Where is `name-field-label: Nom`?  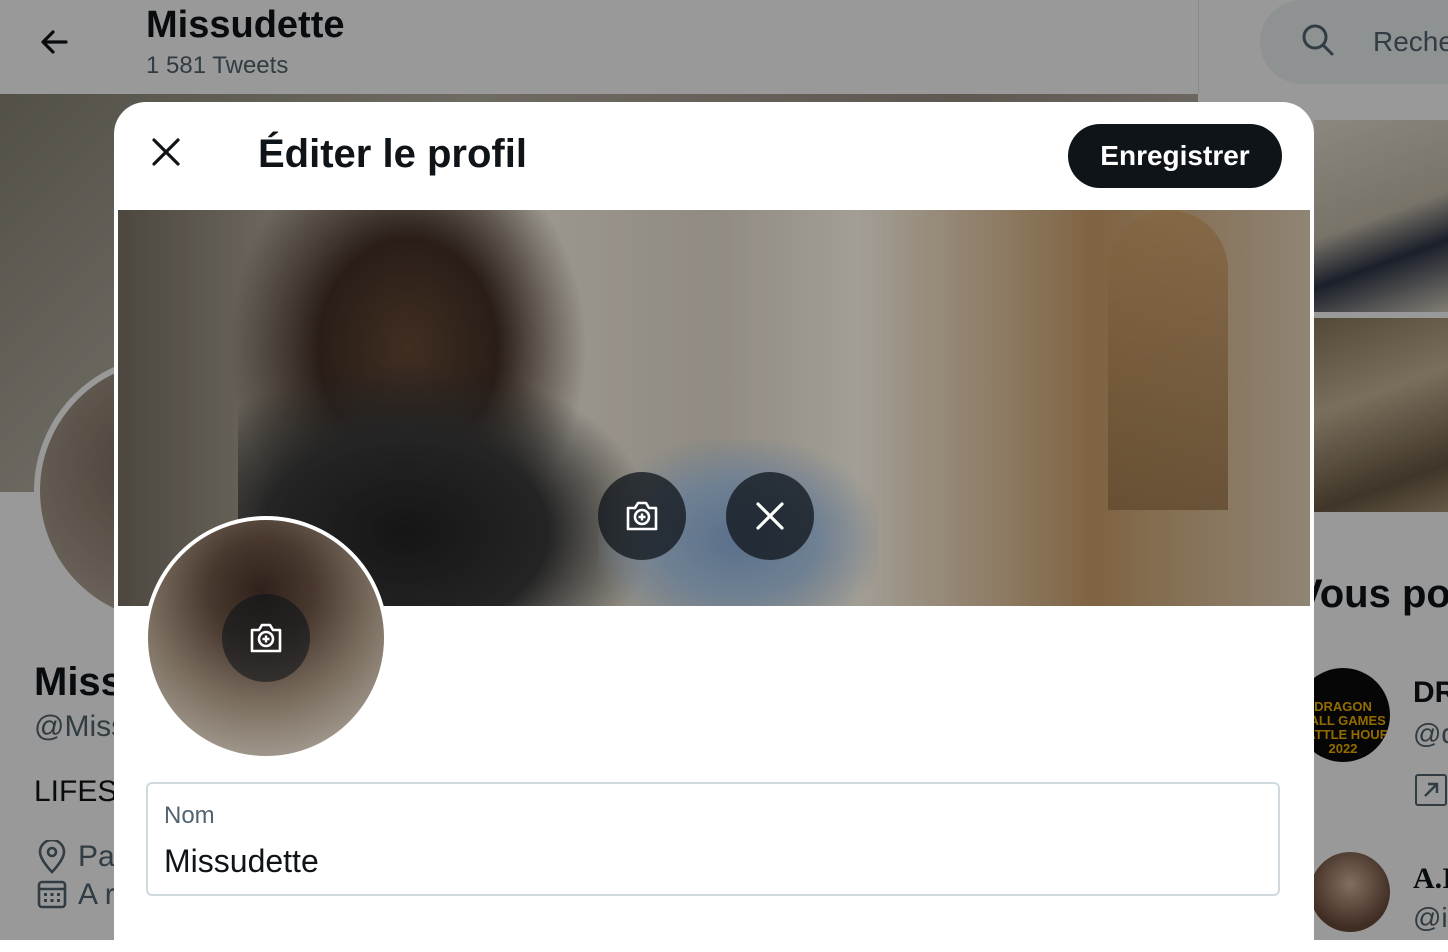
name-field-label: Nom is located at coordinates (189, 815).